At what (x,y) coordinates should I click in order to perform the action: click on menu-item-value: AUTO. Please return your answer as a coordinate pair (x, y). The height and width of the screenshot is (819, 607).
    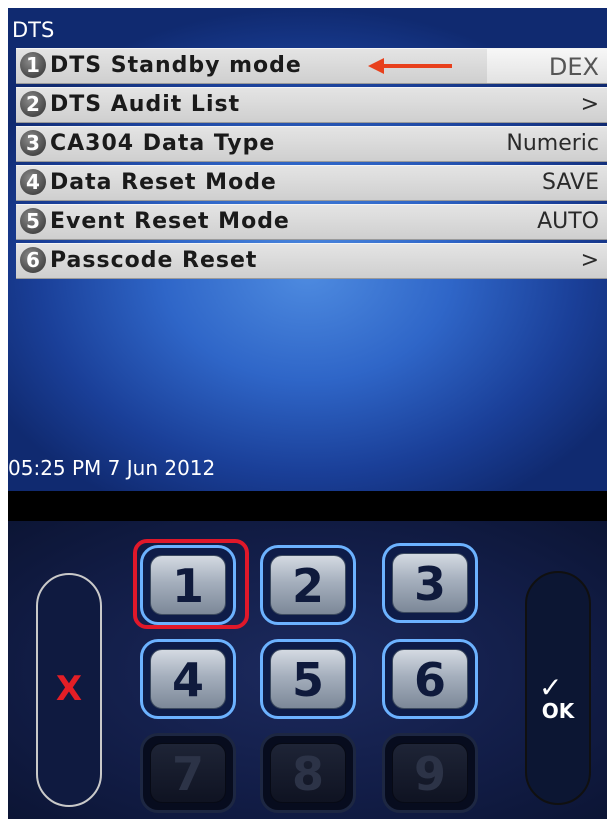
    Looking at the image, I should click on (568, 221).